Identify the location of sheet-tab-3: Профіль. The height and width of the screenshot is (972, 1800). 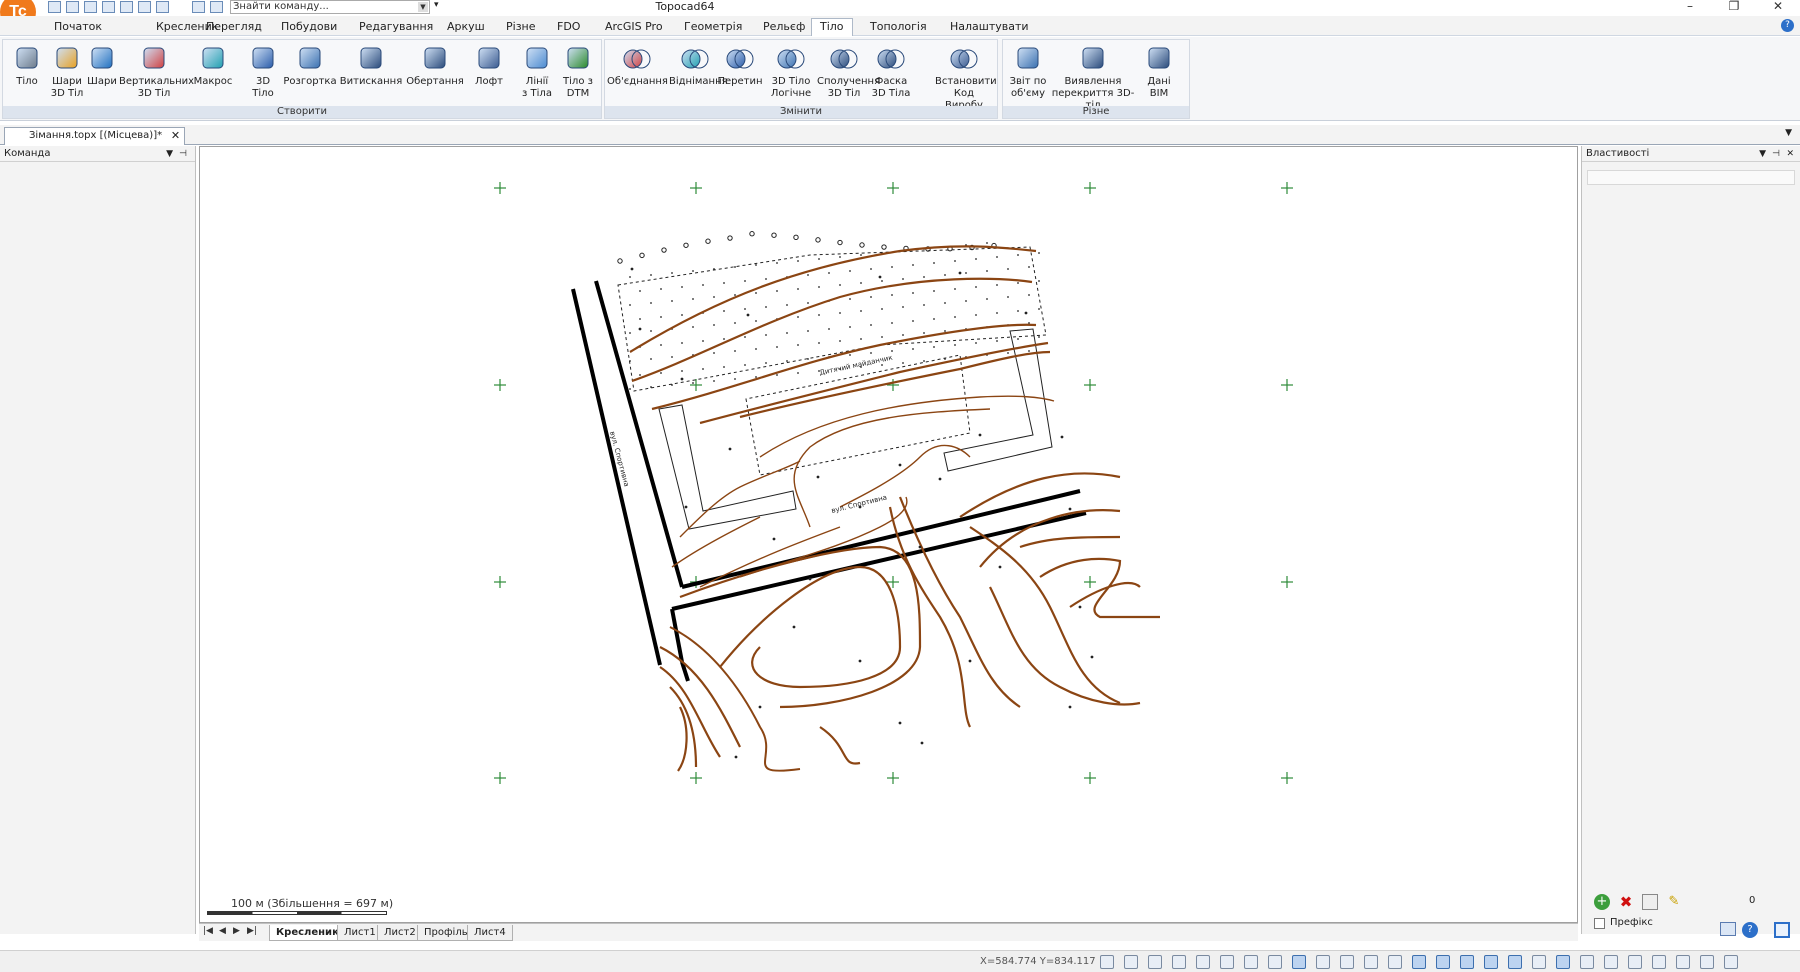
(446, 933).